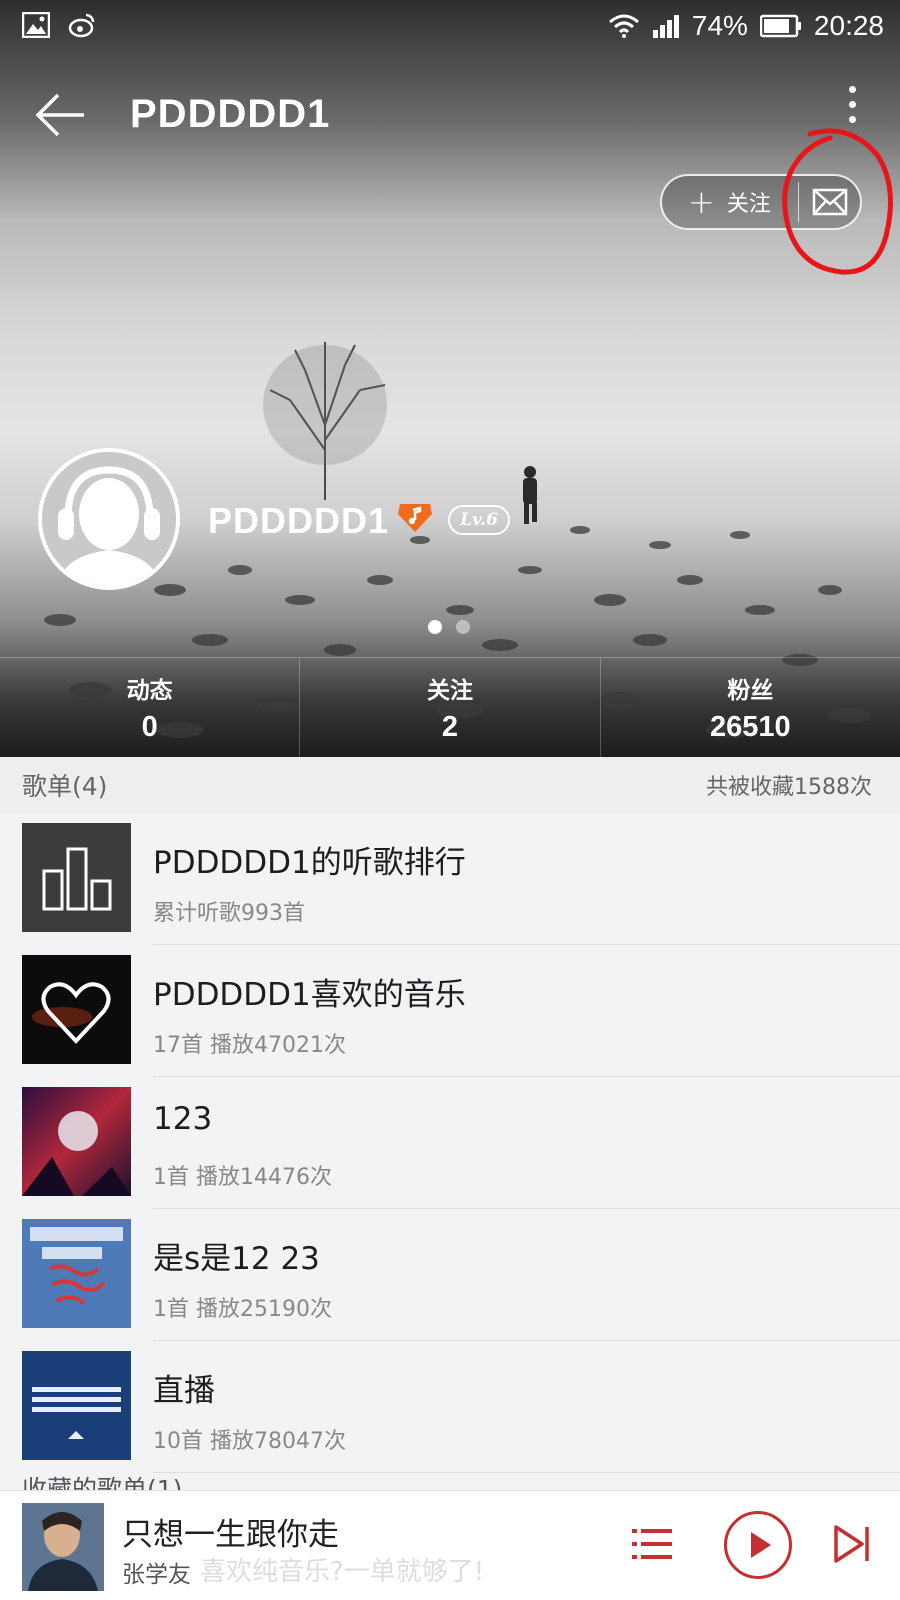 This screenshot has width=900, height=1600. I want to click on stat-label: 粉丝, so click(750, 691).